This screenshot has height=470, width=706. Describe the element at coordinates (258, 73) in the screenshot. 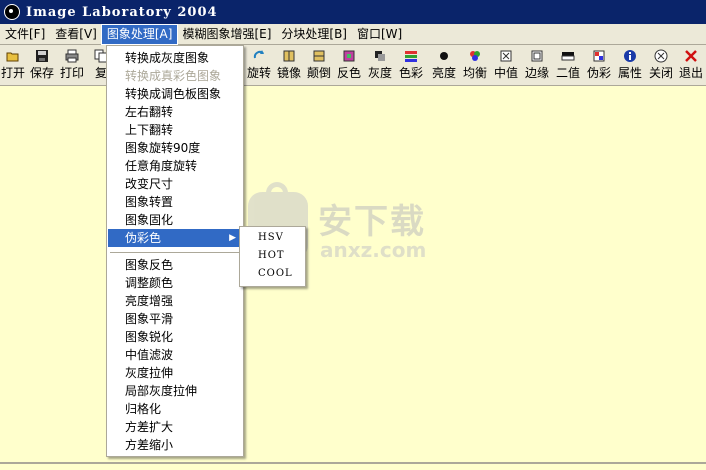

I see `tool-rotate-label: 旋转` at that location.